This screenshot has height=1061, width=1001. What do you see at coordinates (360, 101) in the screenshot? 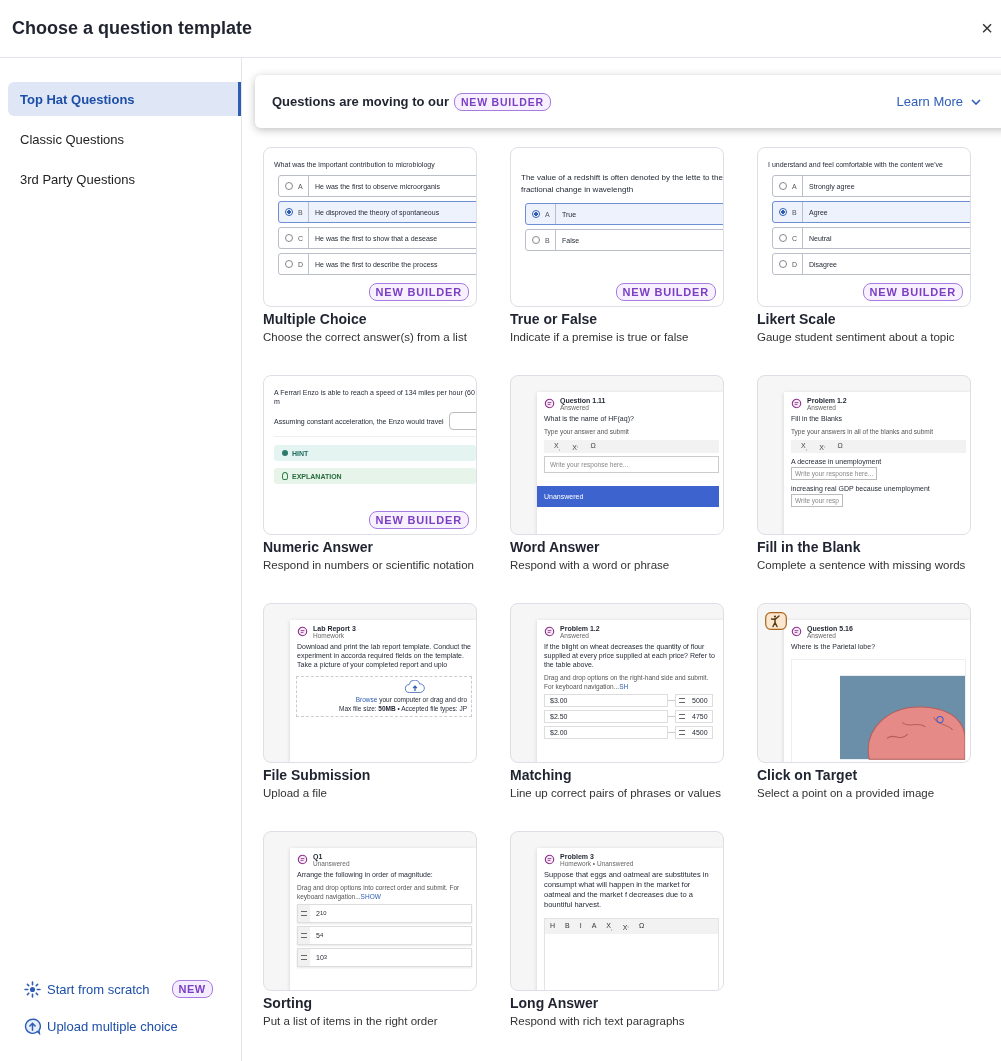
I see `banner-text: Questions are moving to our` at bounding box center [360, 101].